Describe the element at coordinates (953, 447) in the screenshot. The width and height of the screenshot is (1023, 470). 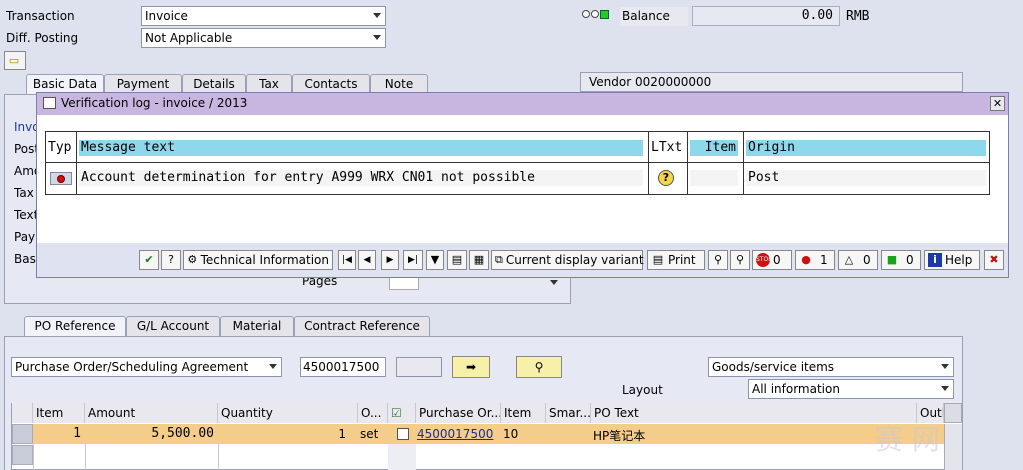
I see `vertical-scrollbar` at that location.